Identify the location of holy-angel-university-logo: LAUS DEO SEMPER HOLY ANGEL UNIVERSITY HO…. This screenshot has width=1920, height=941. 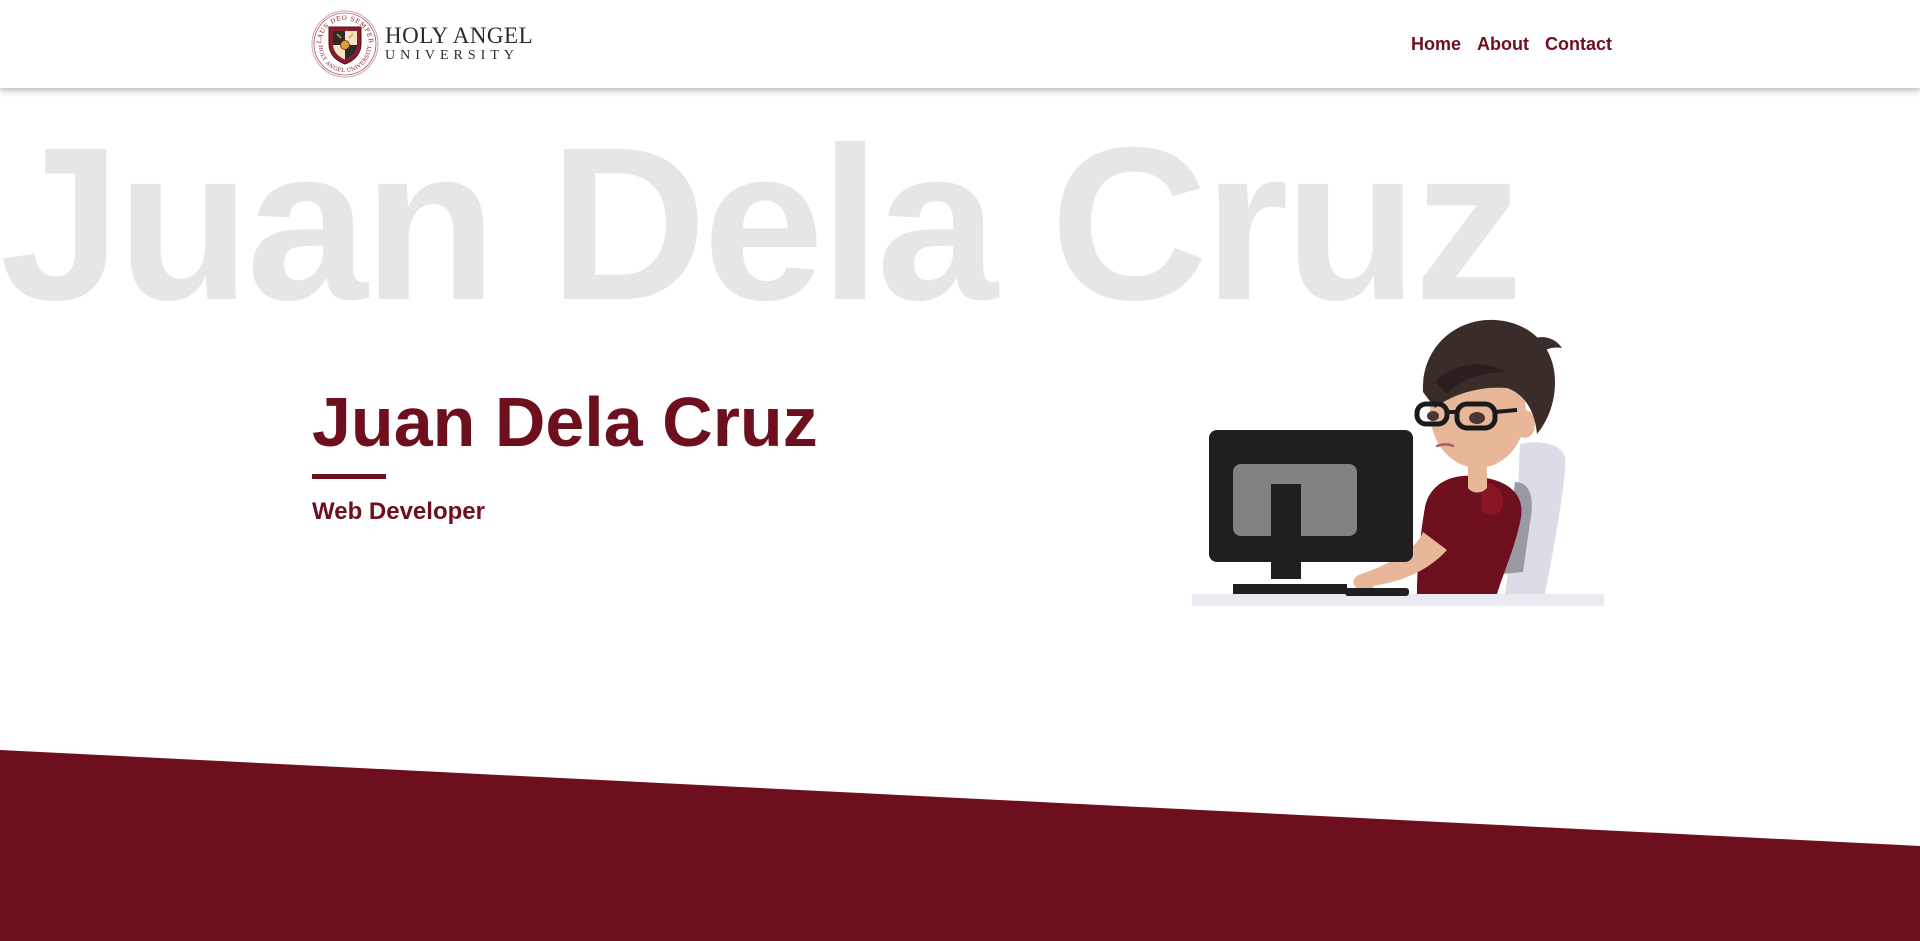
(422, 44).